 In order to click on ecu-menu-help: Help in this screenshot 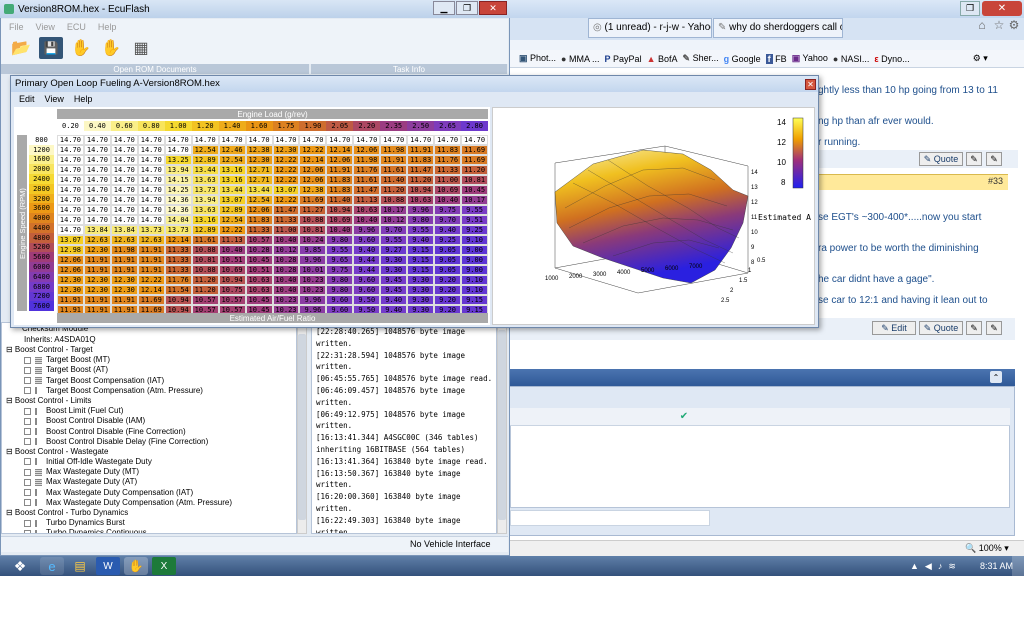, I will do `click(107, 27)`.